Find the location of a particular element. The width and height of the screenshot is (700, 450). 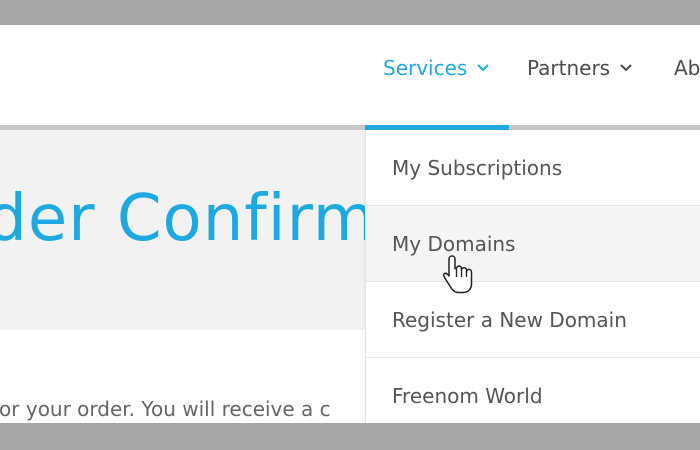

menu-item-label: My Domains is located at coordinates (454, 244).